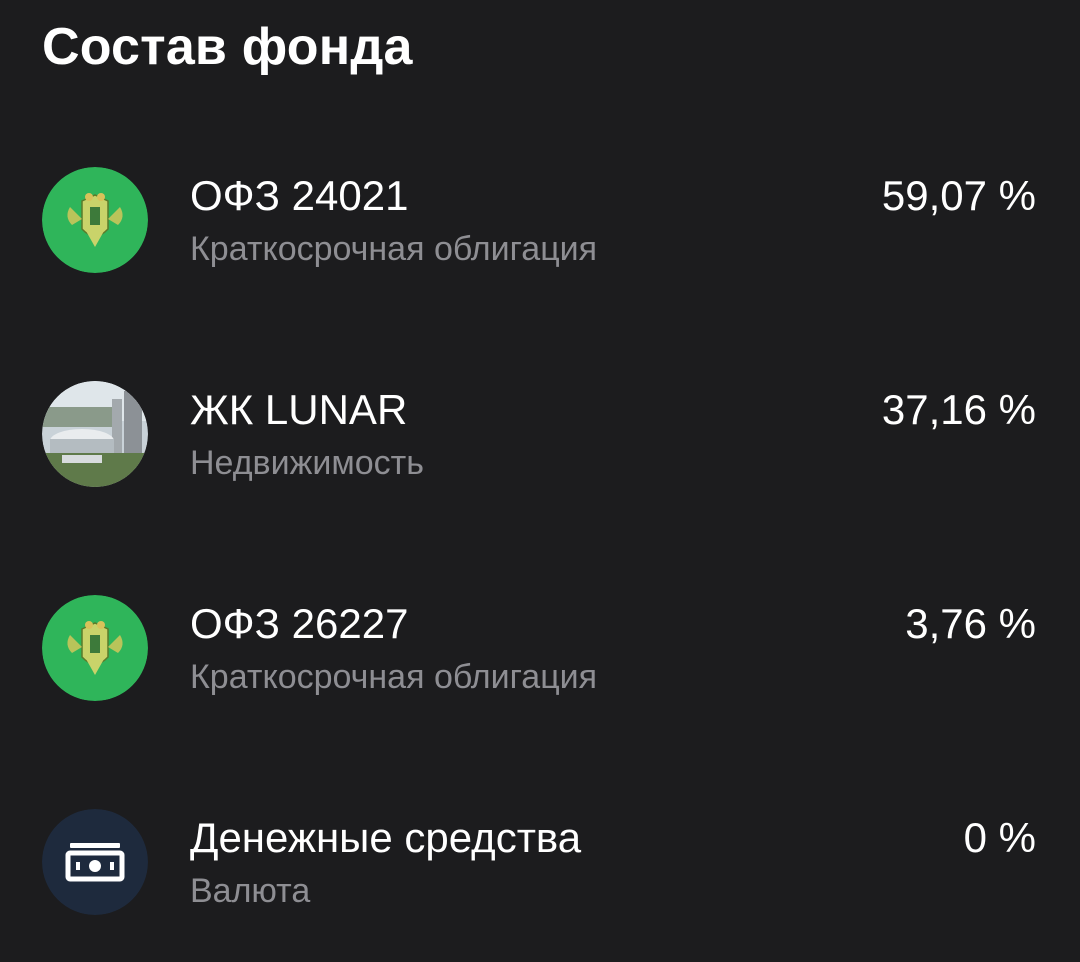  What do you see at coordinates (958, 409) in the screenshot?
I see `holding-share: 37,16 %` at bounding box center [958, 409].